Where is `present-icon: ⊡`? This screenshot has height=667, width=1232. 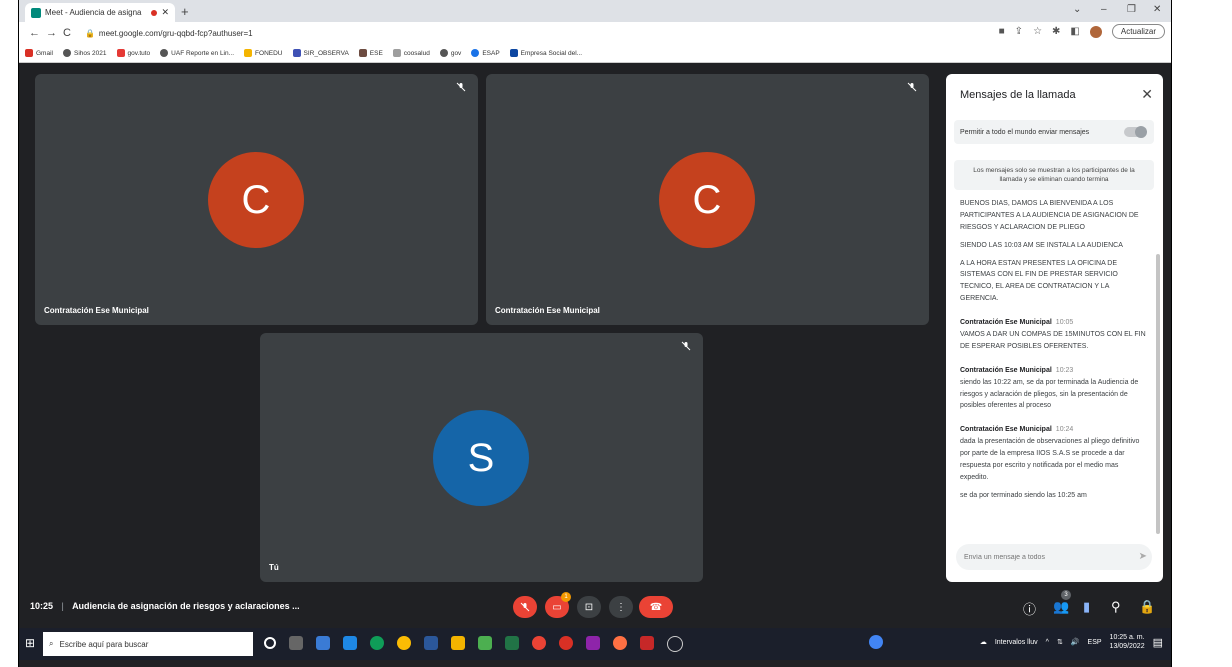 present-icon: ⊡ is located at coordinates (589, 607).